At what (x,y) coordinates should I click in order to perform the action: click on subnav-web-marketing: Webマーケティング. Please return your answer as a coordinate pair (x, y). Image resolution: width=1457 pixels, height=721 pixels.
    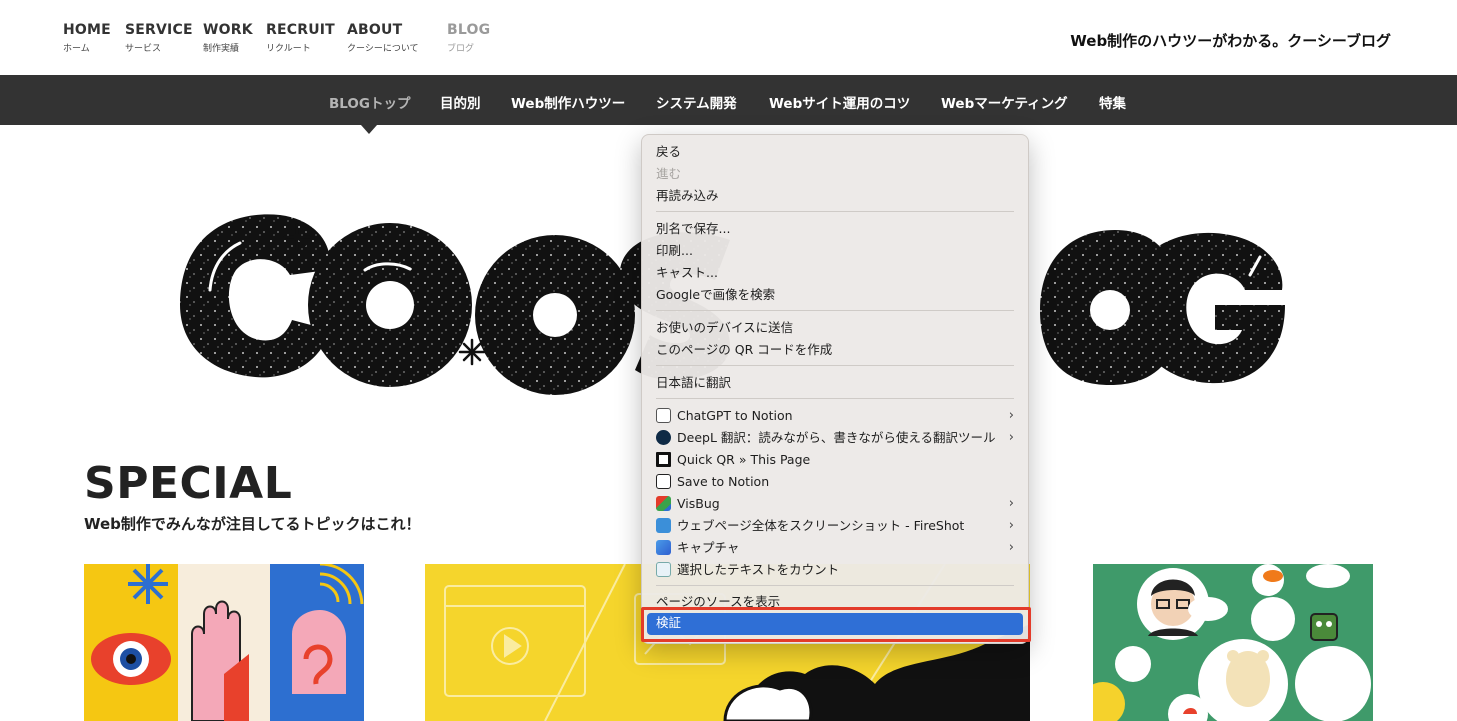
    Looking at the image, I should click on (1004, 102).